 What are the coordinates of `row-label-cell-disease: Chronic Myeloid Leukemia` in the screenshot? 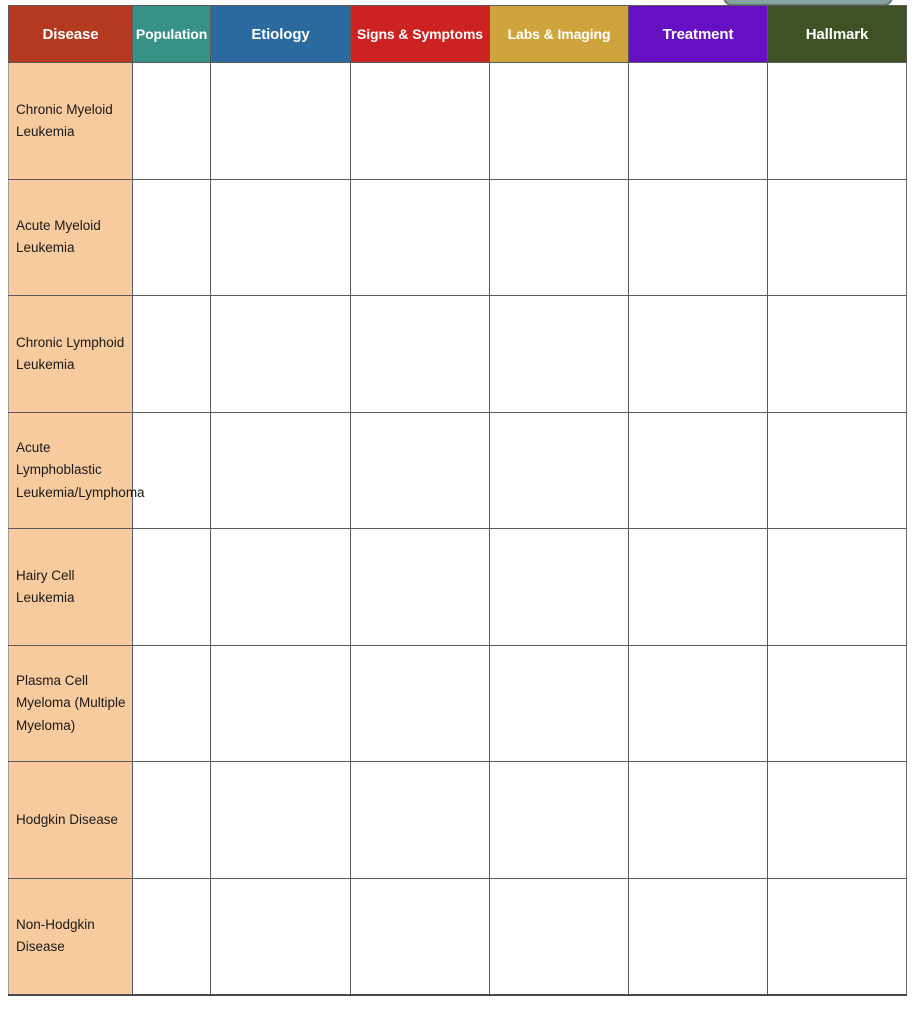 It's located at (70, 121).